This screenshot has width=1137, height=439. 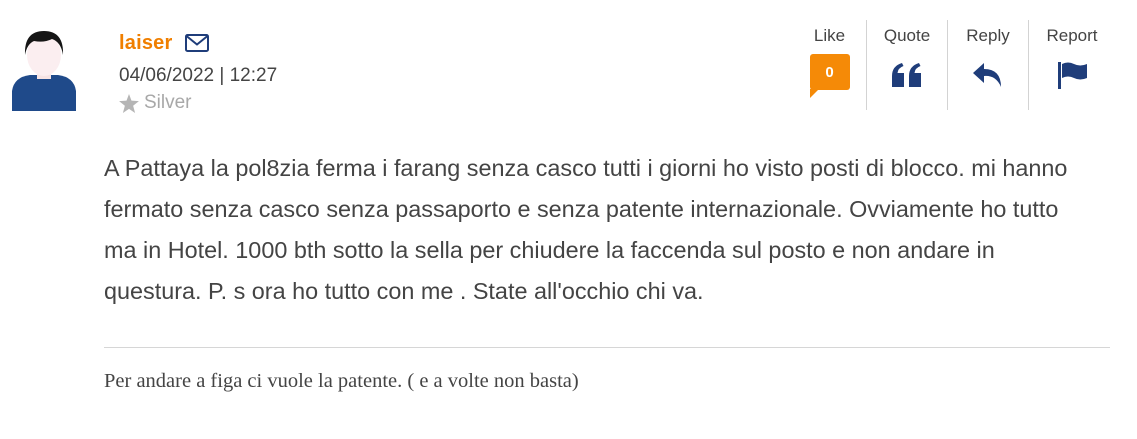 I want to click on like-button: Like 0, so click(x=829, y=65).